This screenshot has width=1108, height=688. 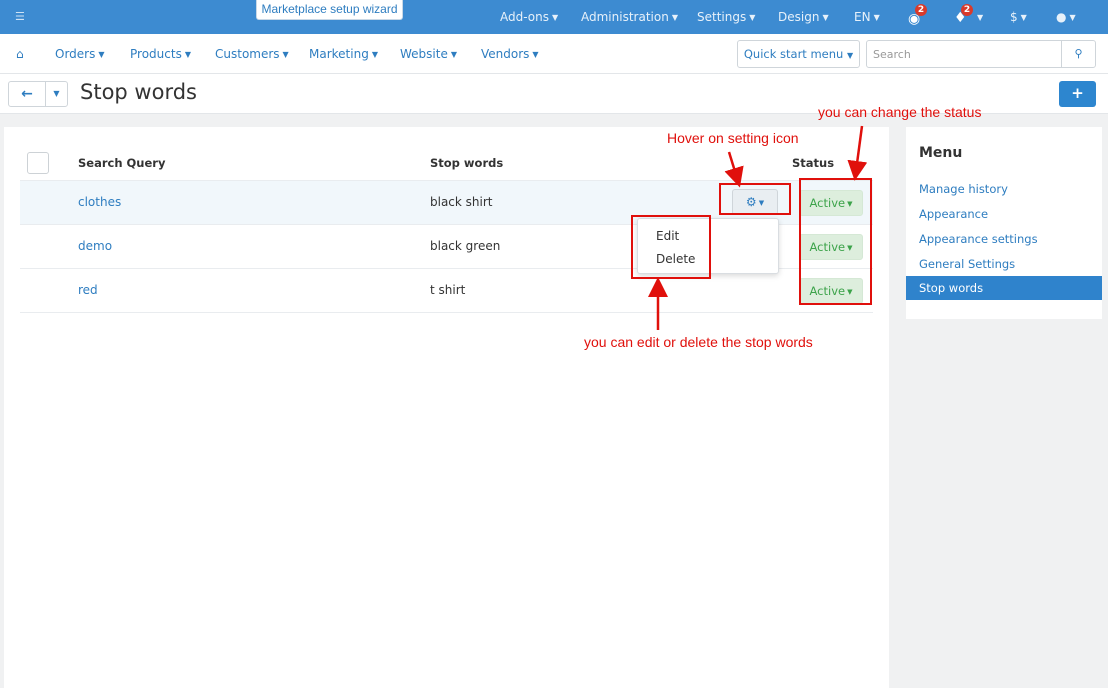 I want to click on annotation-arrows, so click(x=758, y=227).